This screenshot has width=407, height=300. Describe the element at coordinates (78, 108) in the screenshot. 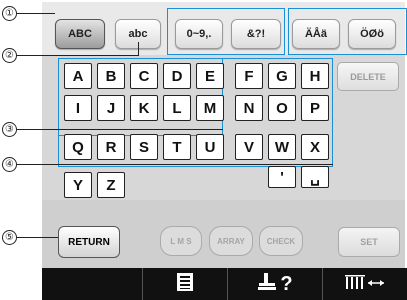

I see `key-i: I` at that location.